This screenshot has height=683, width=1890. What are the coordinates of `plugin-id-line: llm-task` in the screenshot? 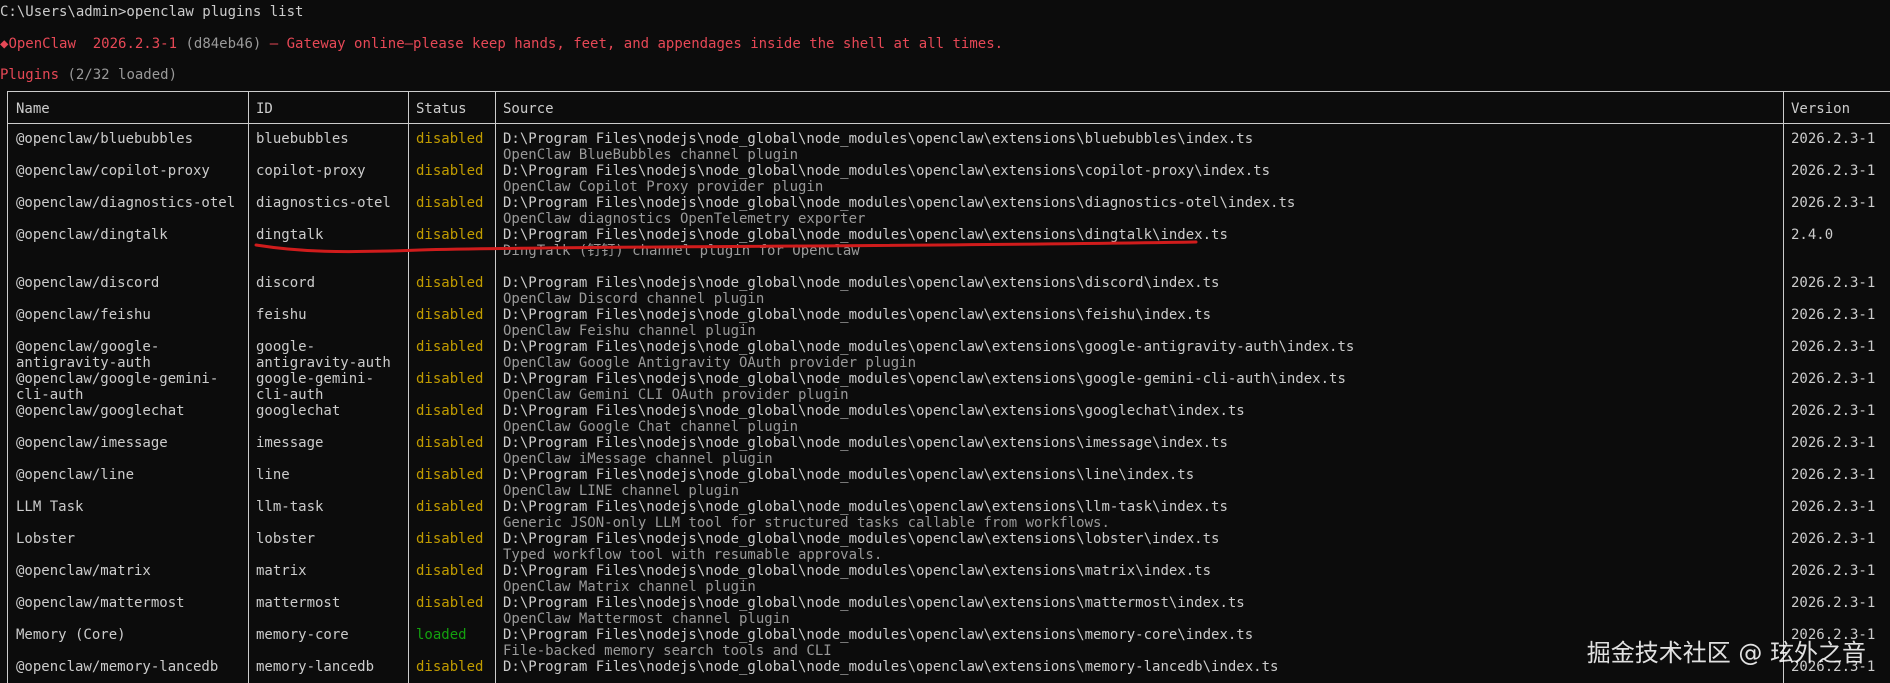 It's located at (290, 507).